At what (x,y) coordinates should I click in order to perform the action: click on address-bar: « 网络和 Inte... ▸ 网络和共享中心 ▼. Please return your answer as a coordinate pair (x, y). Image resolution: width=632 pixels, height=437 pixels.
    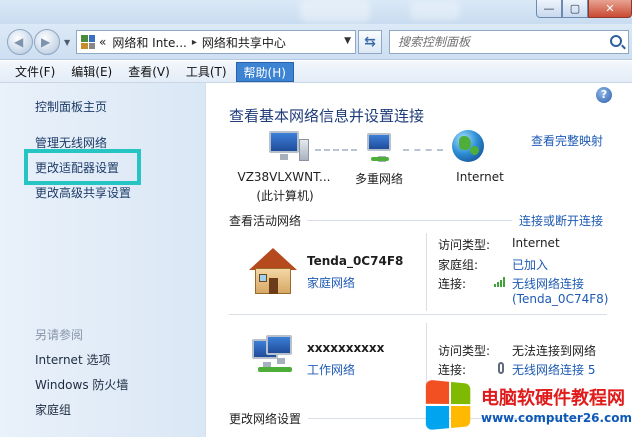
    Looking at the image, I should click on (216, 42).